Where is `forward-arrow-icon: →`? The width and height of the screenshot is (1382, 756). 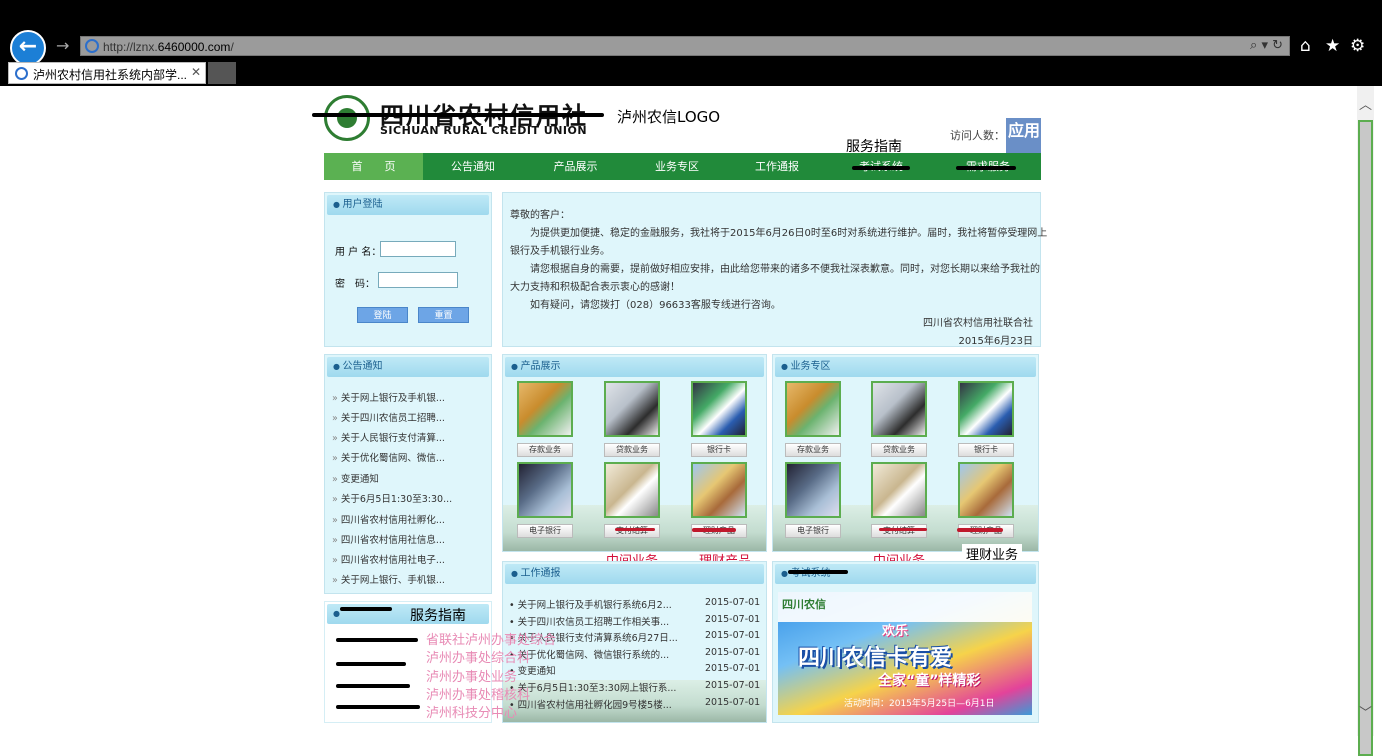
forward-arrow-icon: → is located at coordinates (62, 45).